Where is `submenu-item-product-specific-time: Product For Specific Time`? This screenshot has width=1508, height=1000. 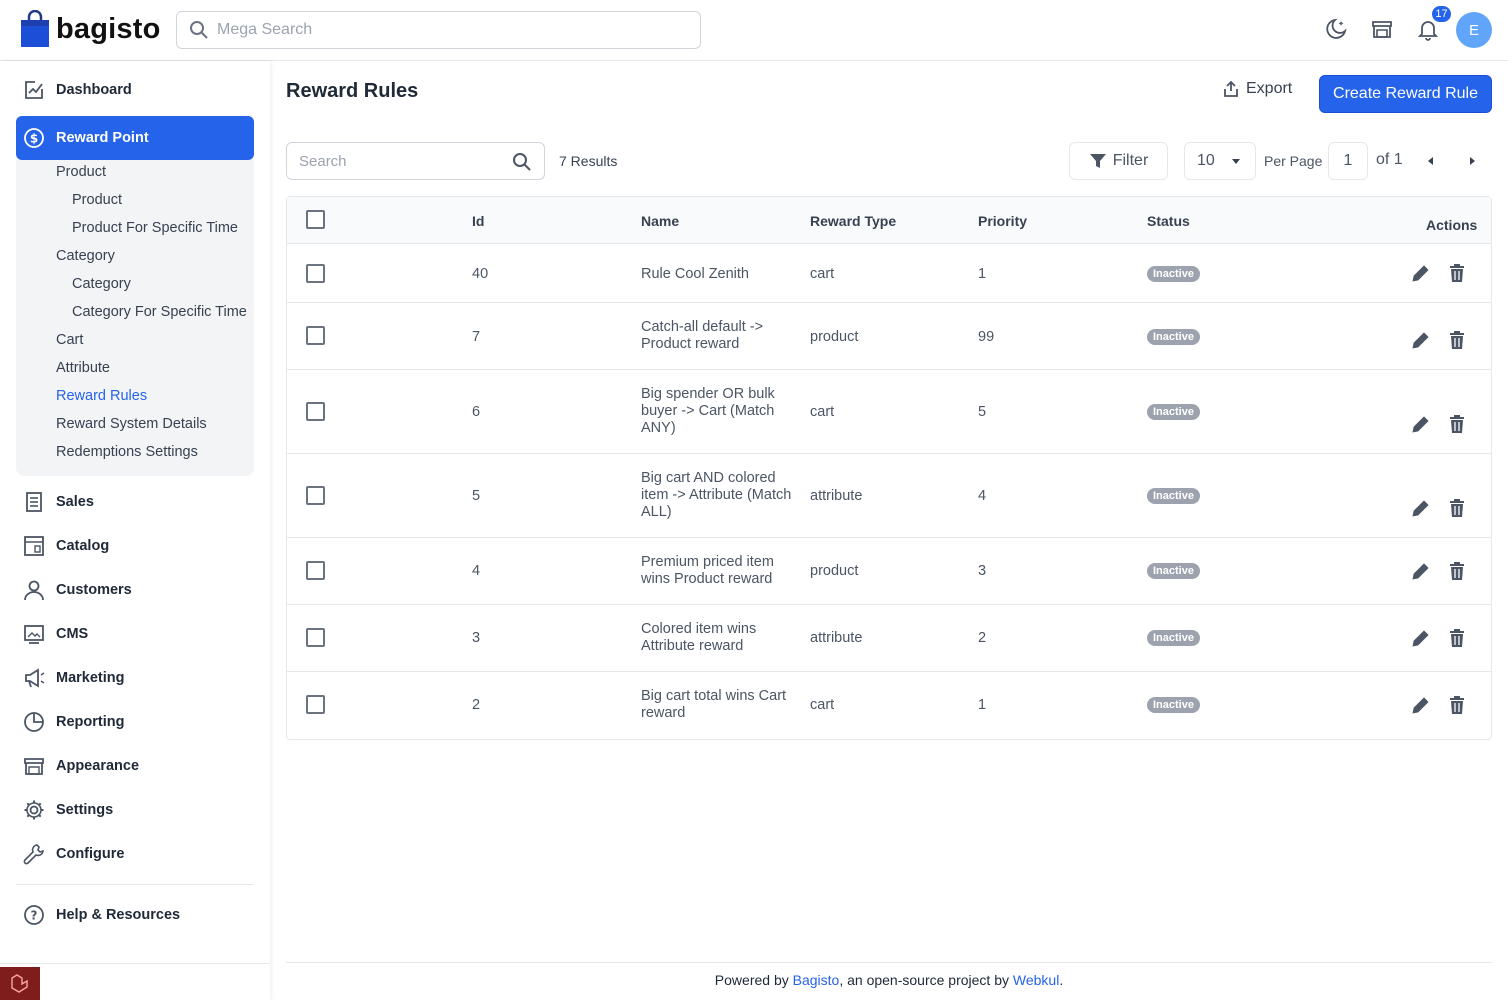 submenu-item-product-specific-time: Product For Specific Time is located at coordinates (155, 228).